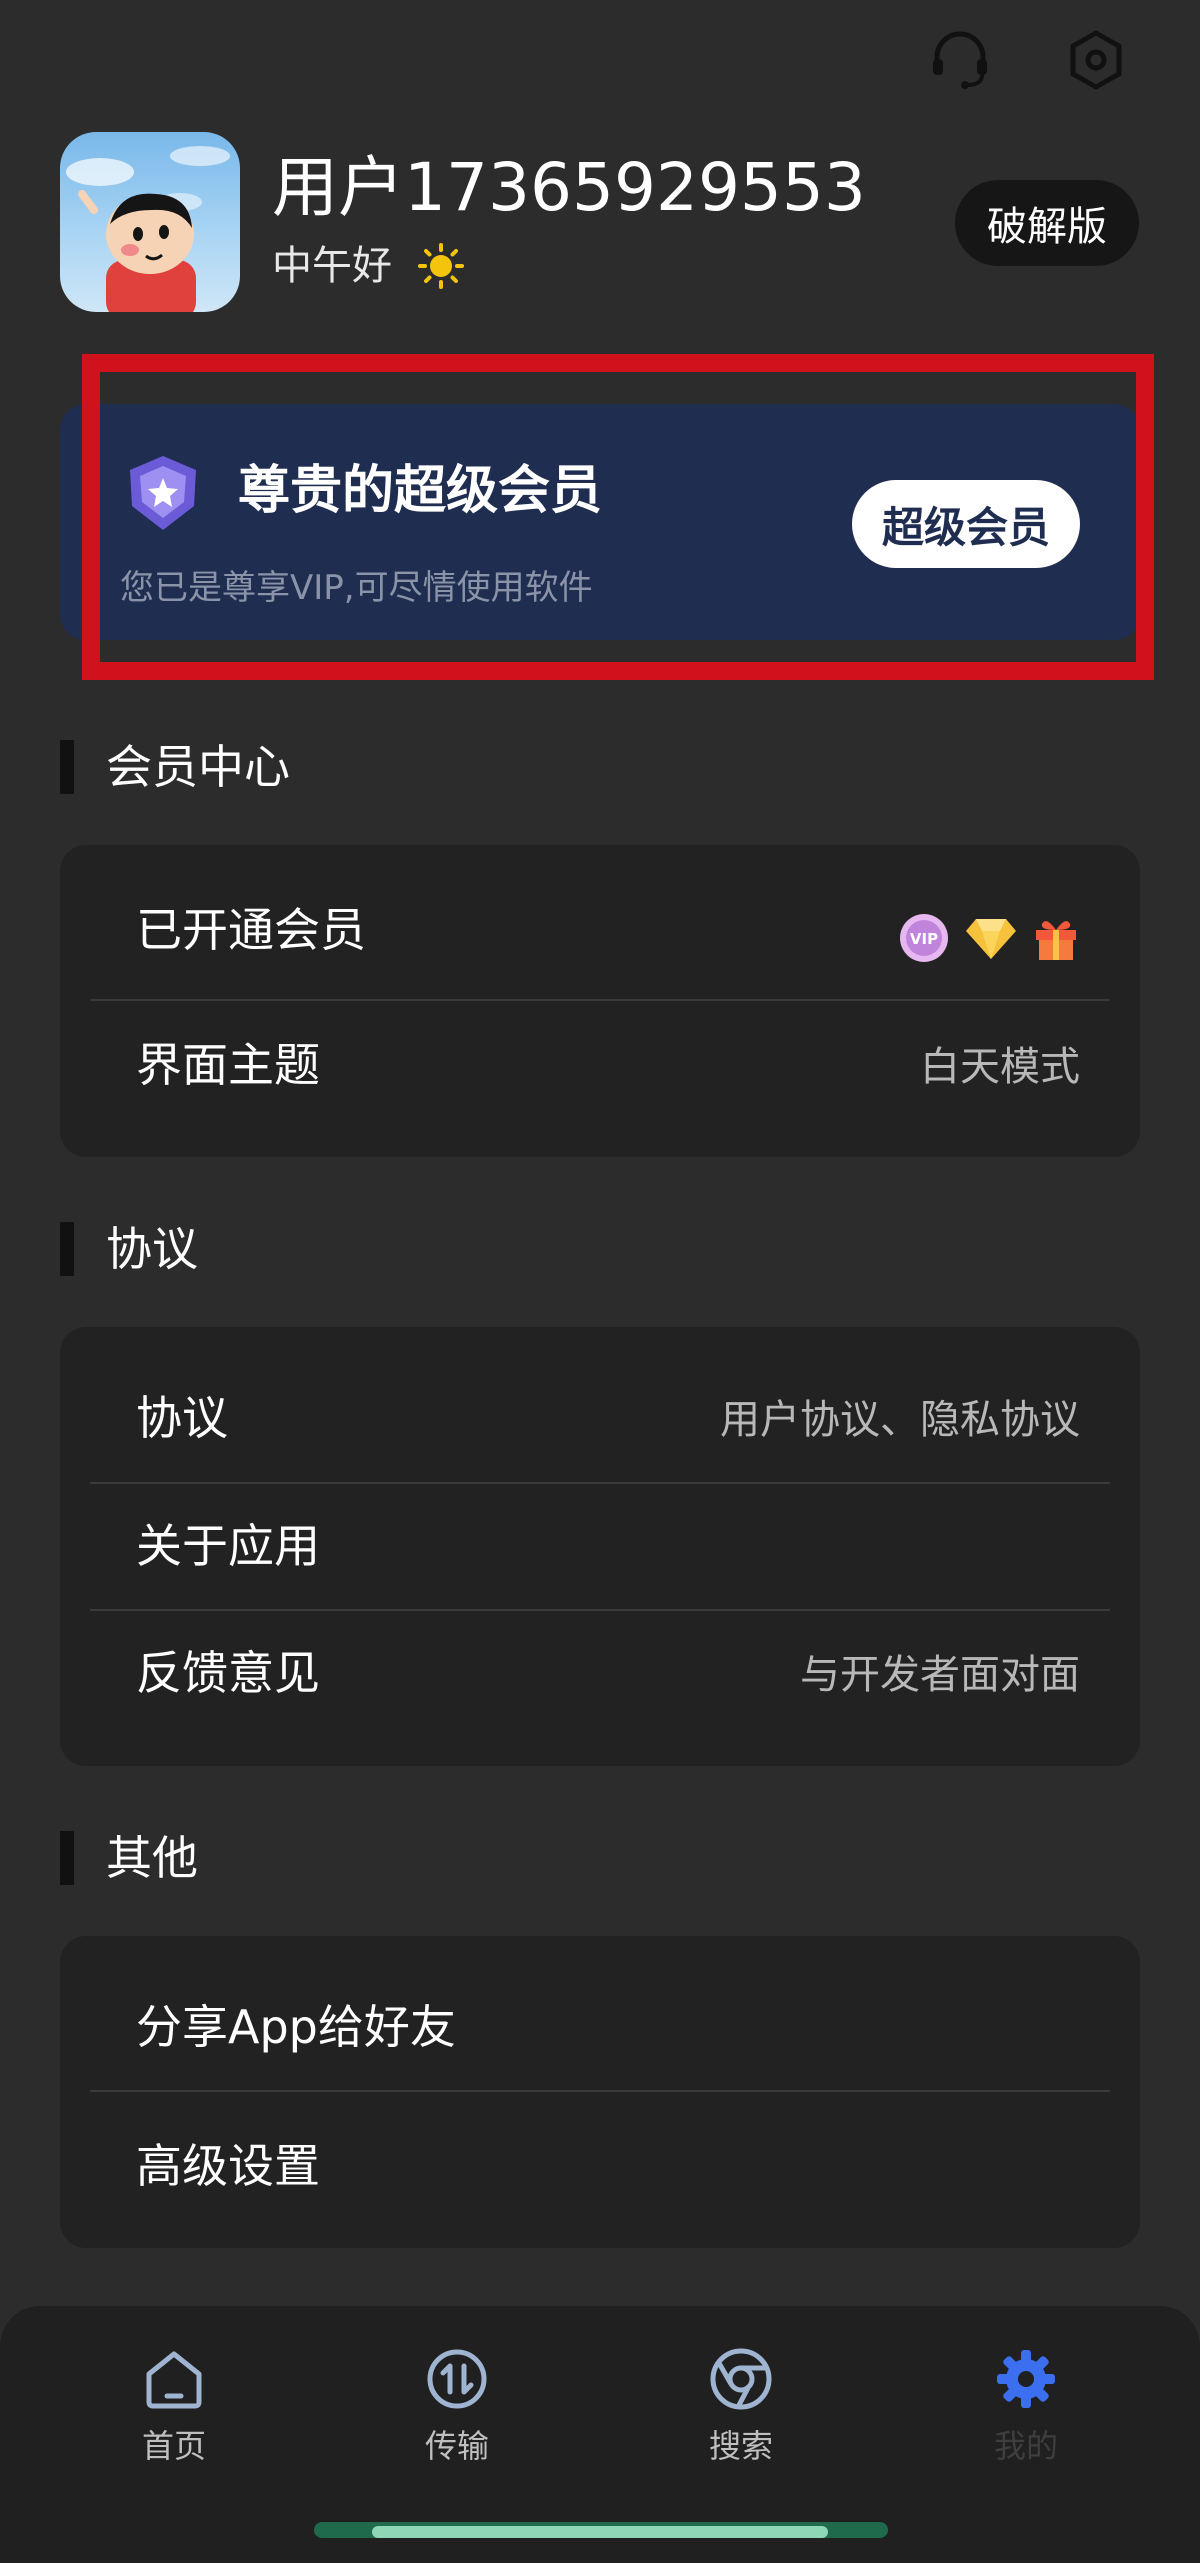  I want to click on settings-button, so click(1096, 60).